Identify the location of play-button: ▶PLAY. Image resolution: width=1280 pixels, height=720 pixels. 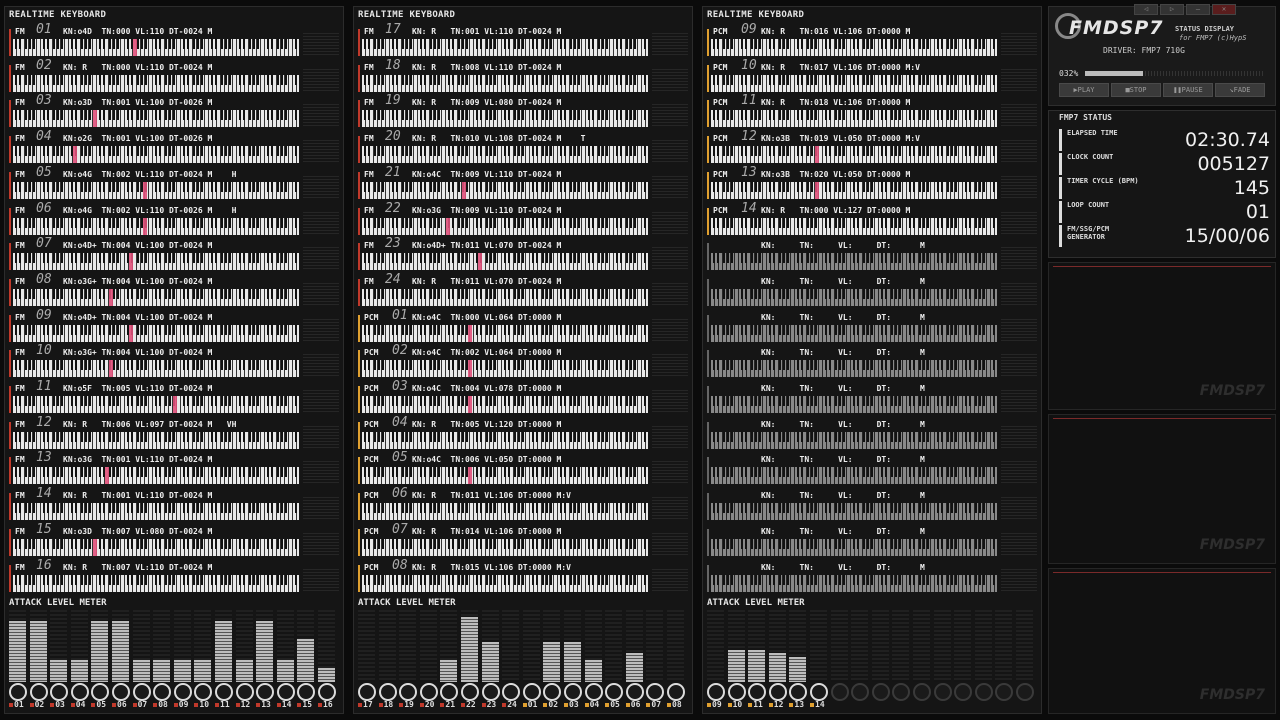
(1084, 90).